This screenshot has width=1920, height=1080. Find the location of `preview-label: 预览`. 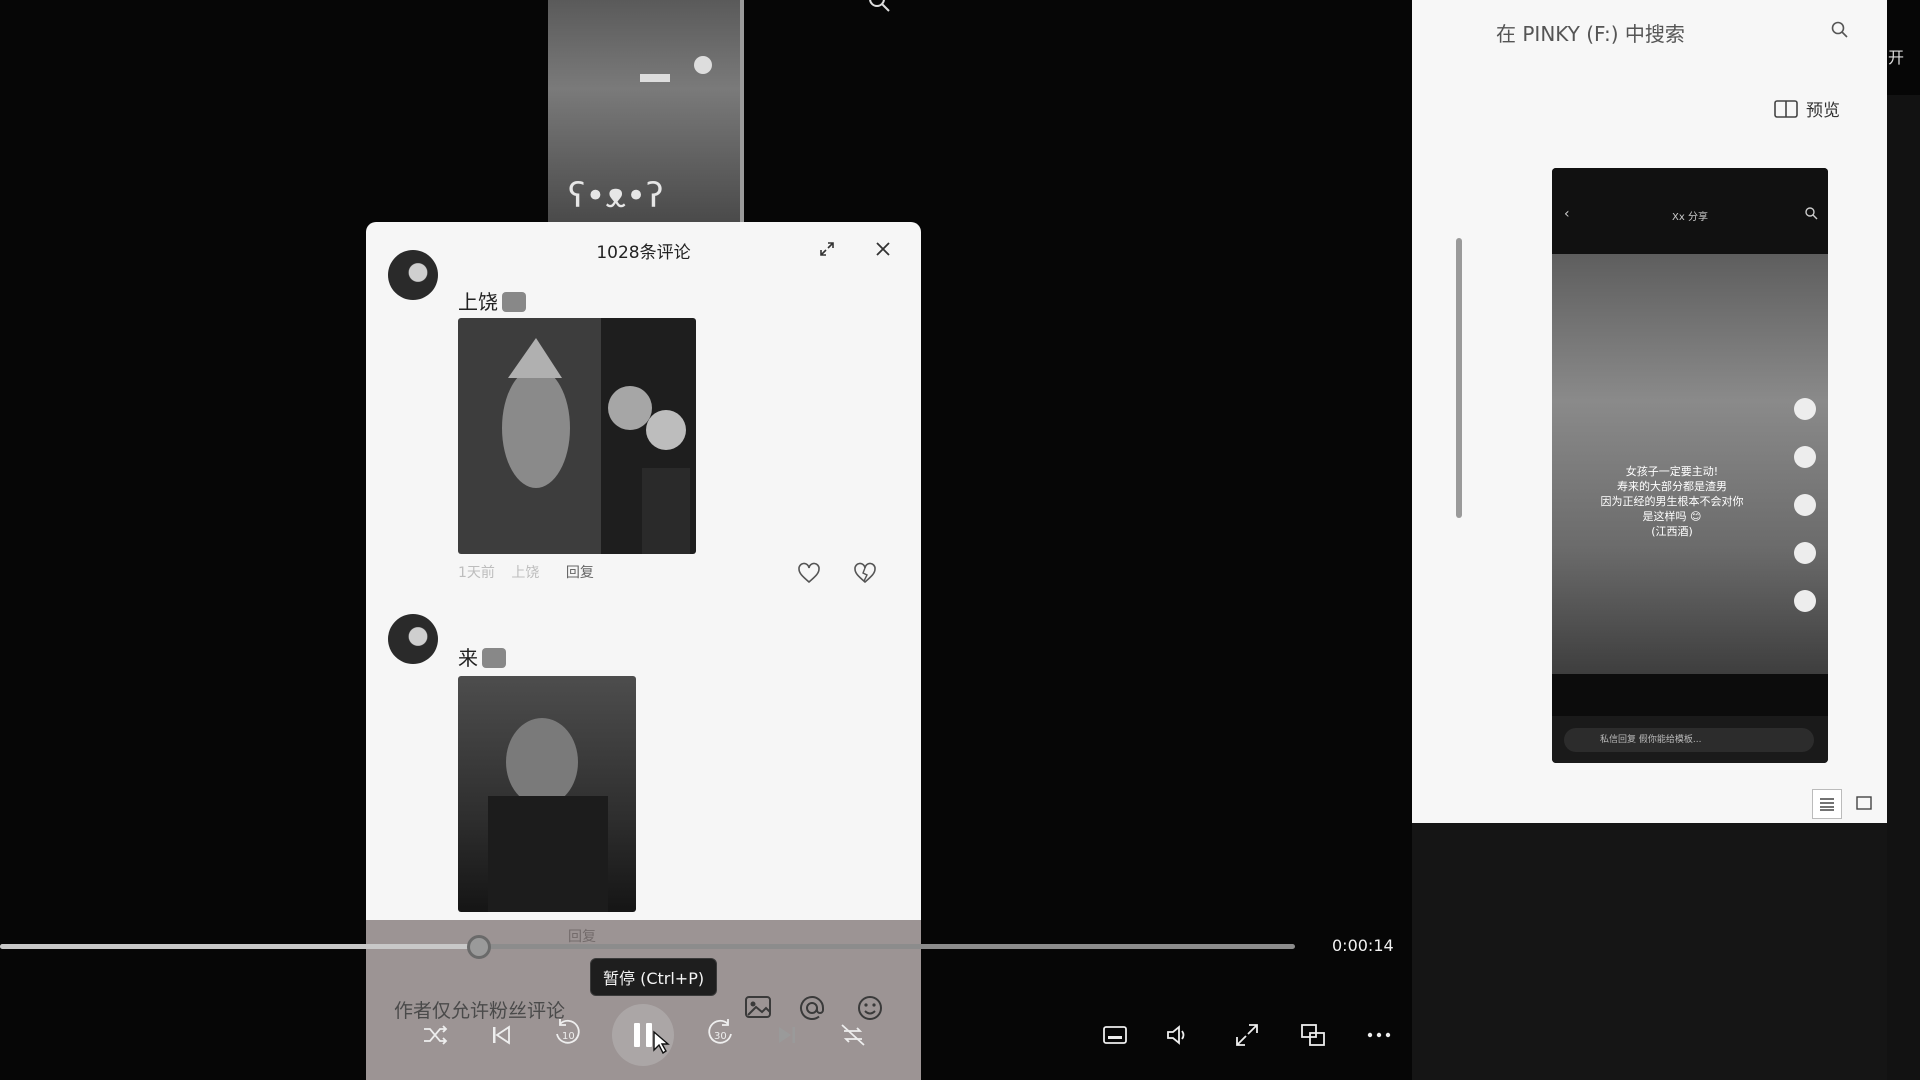

preview-label: 预览 is located at coordinates (1823, 111).